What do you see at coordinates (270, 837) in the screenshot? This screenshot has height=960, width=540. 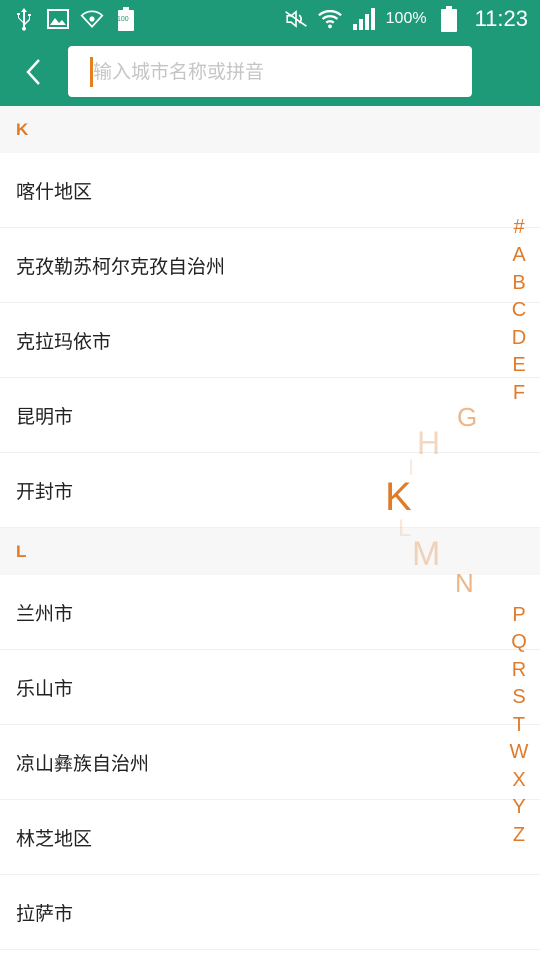 I see `city-item: 林芝地区` at bounding box center [270, 837].